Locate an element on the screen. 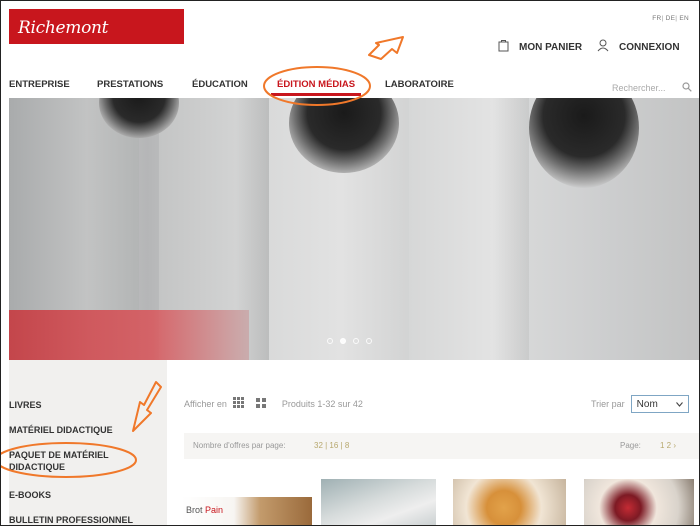 Image resolution: width=700 pixels, height=526 pixels. listing-toolbar: Afficher en Produits 1-32 sur 42 is located at coordinates (273, 404).